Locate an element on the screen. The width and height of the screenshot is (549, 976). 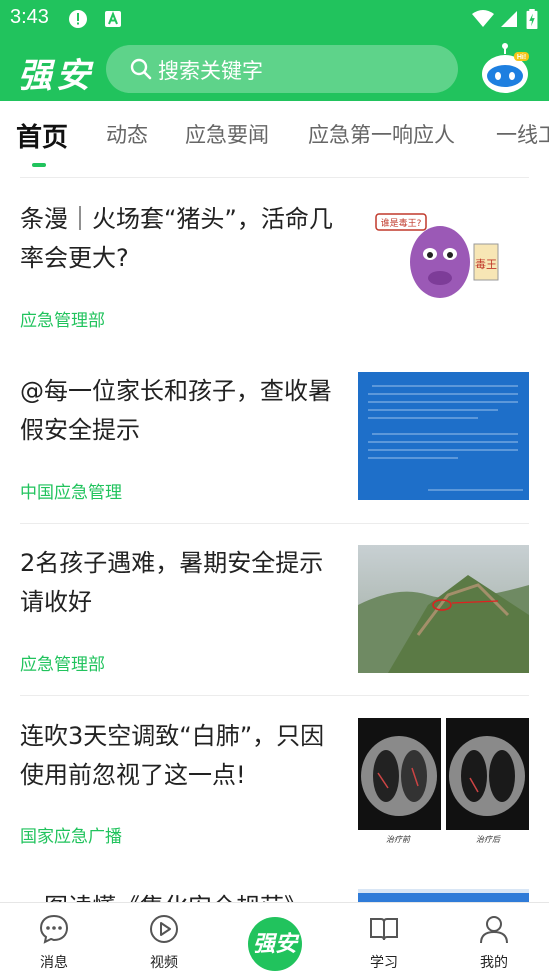
app-logo: 强安 is located at coordinates (56, 76).